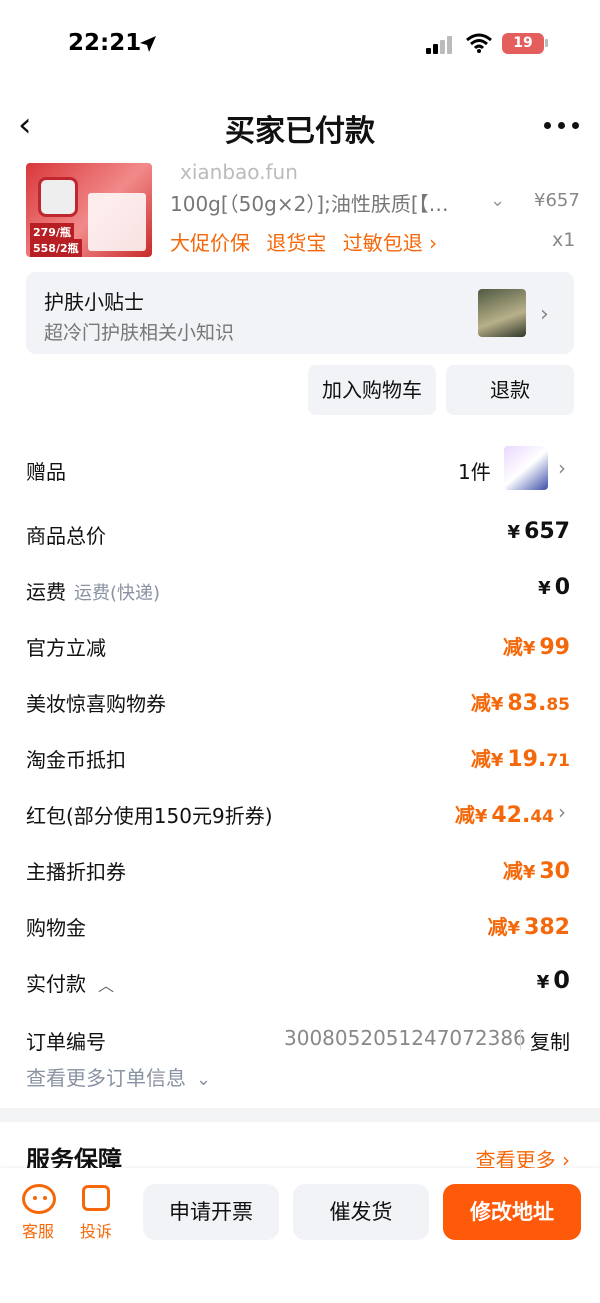 The width and height of the screenshot is (600, 1303). I want to click on urge-shipment-button: 催发货, so click(361, 1212).